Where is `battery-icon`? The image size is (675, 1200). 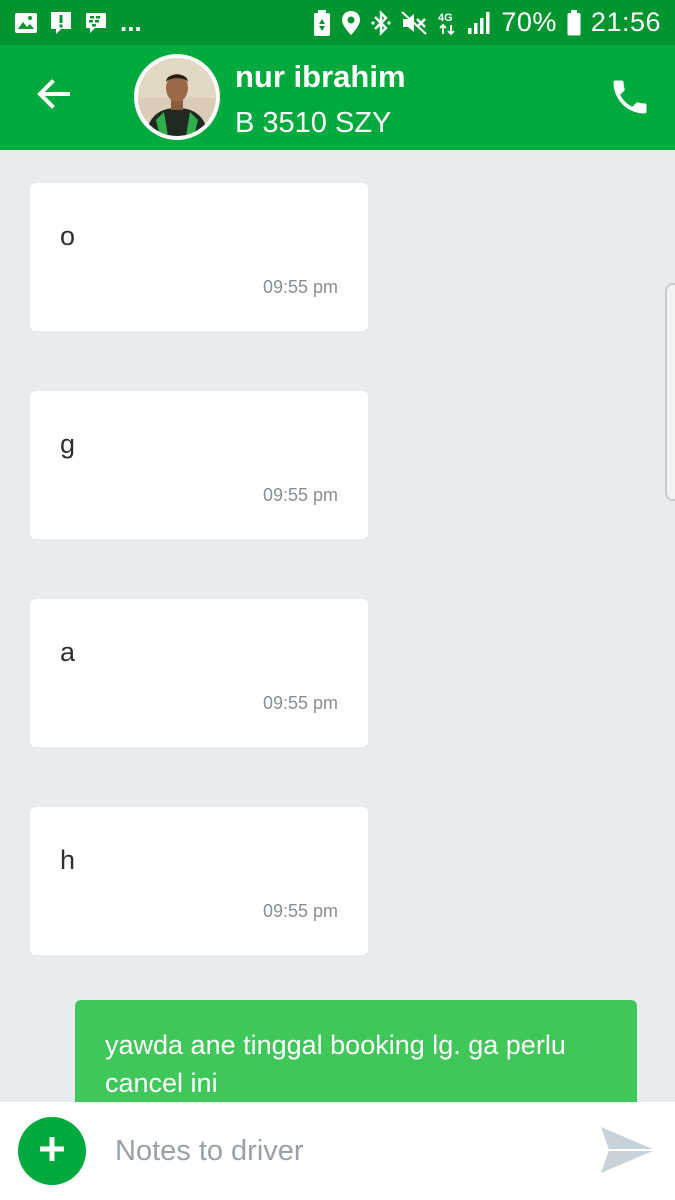 battery-icon is located at coordinates (574, 22).